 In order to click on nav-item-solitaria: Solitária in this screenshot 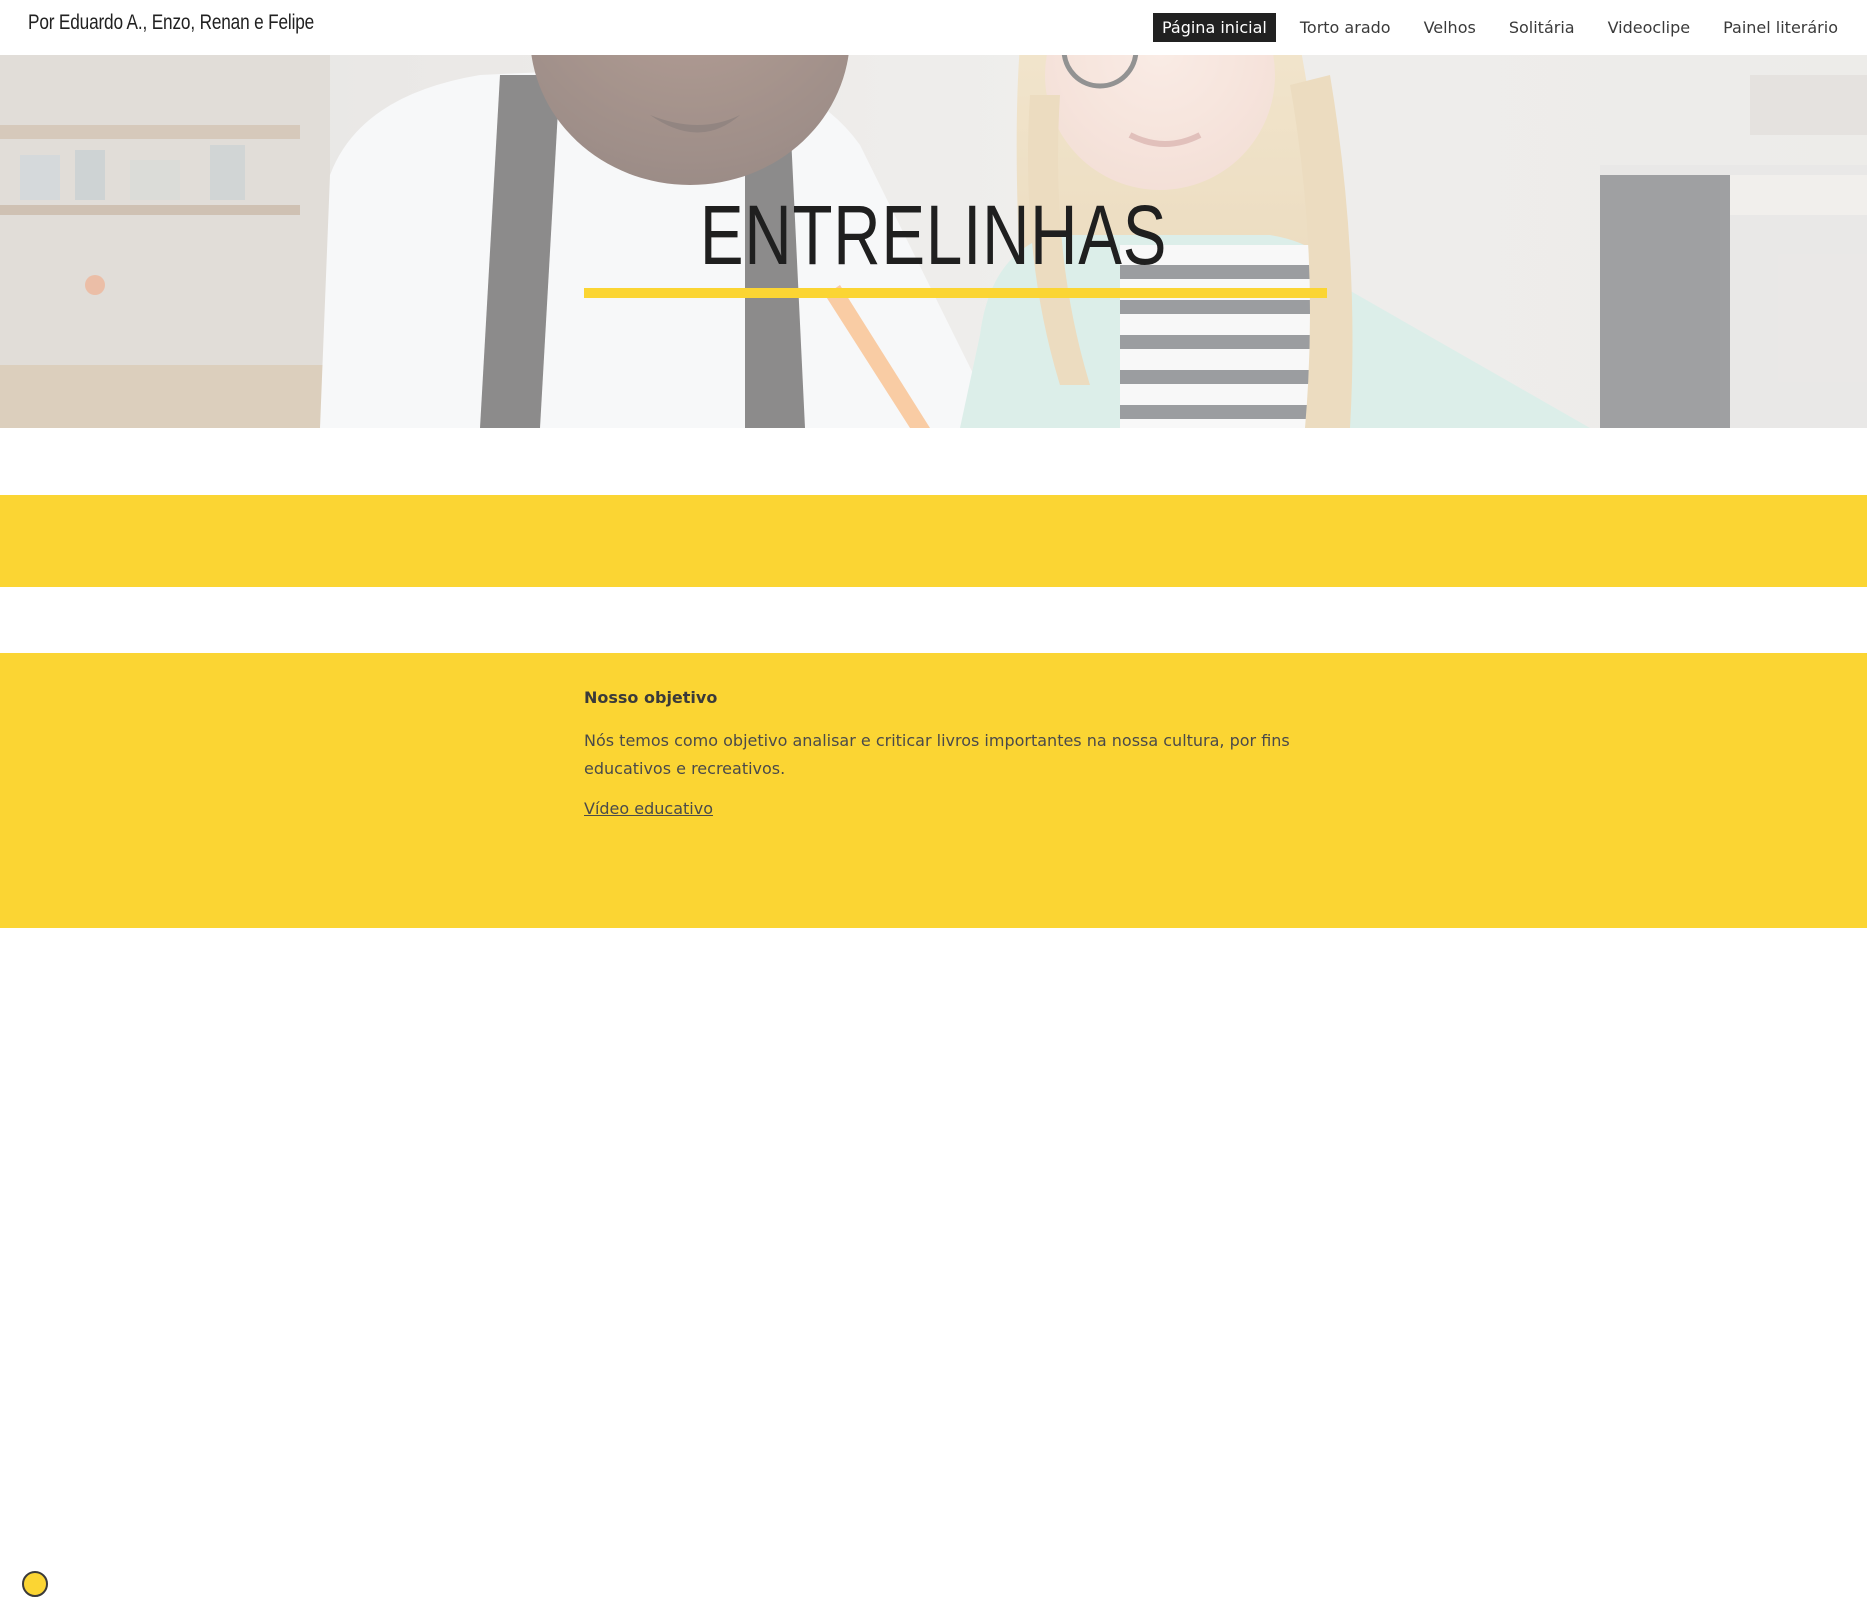, I will do `click(1542, 27)`.